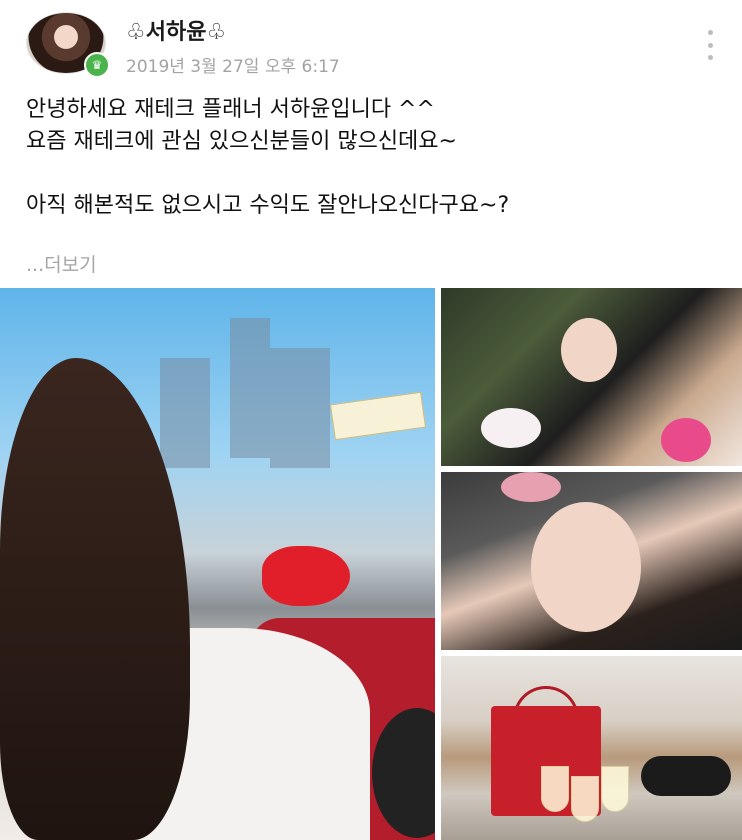 This screenshot has height=840, width=742. What do you see at coordinates (531, 487) in the screenshot?
I see `hair-roller-shape` at bounding box center [531, 487].